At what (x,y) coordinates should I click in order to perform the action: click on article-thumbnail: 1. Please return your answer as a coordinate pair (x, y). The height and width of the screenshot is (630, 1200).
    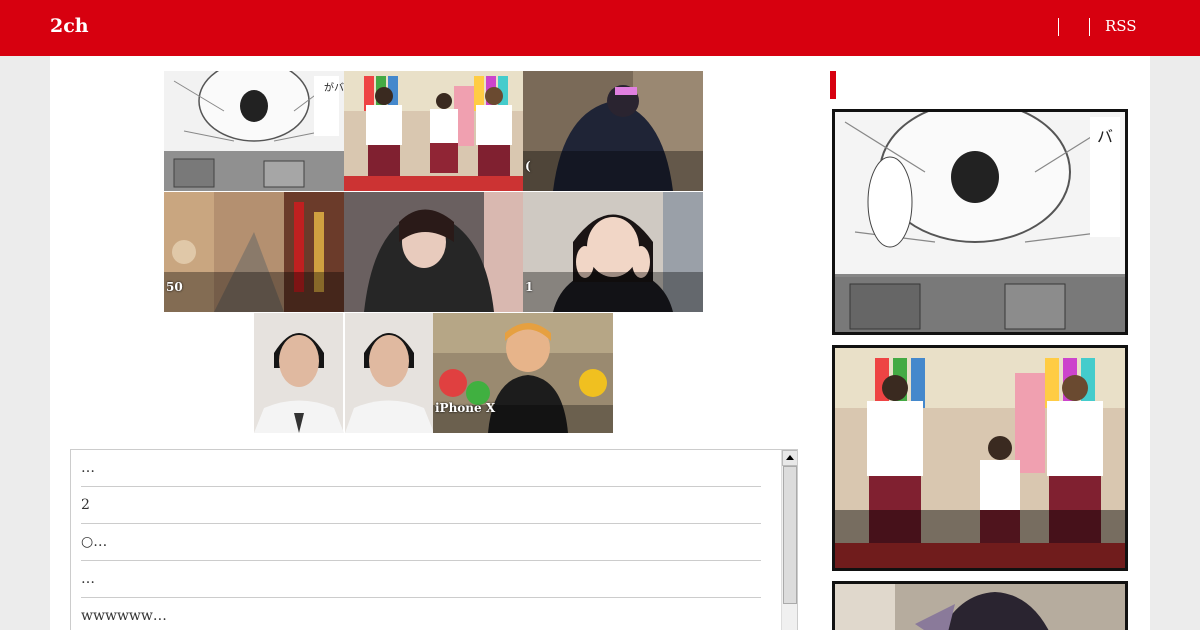
    Looking at the image, I should click on (613, 252).